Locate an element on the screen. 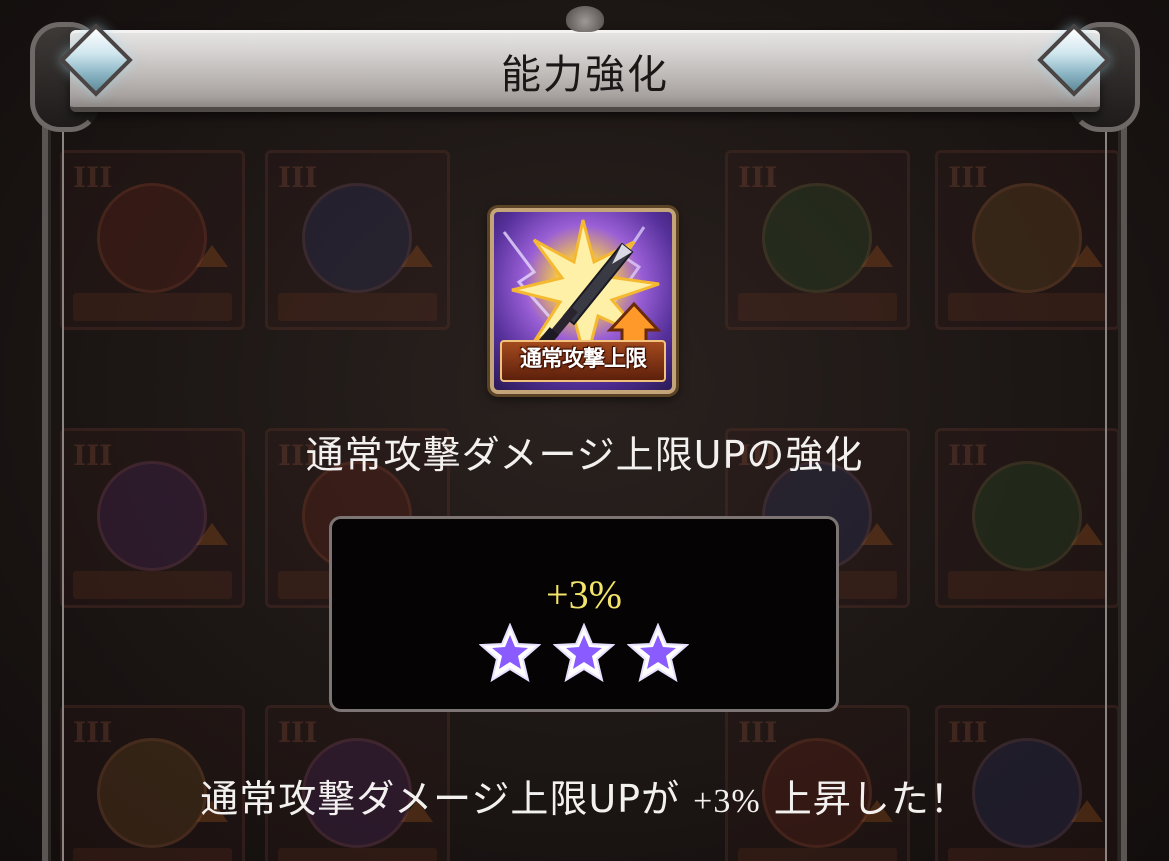 This screenshot has height=861, width=1169. result-message: 通常攻撃ダメージ上限UPが +3% 上昇した！ is located at coordinates (584, 795).